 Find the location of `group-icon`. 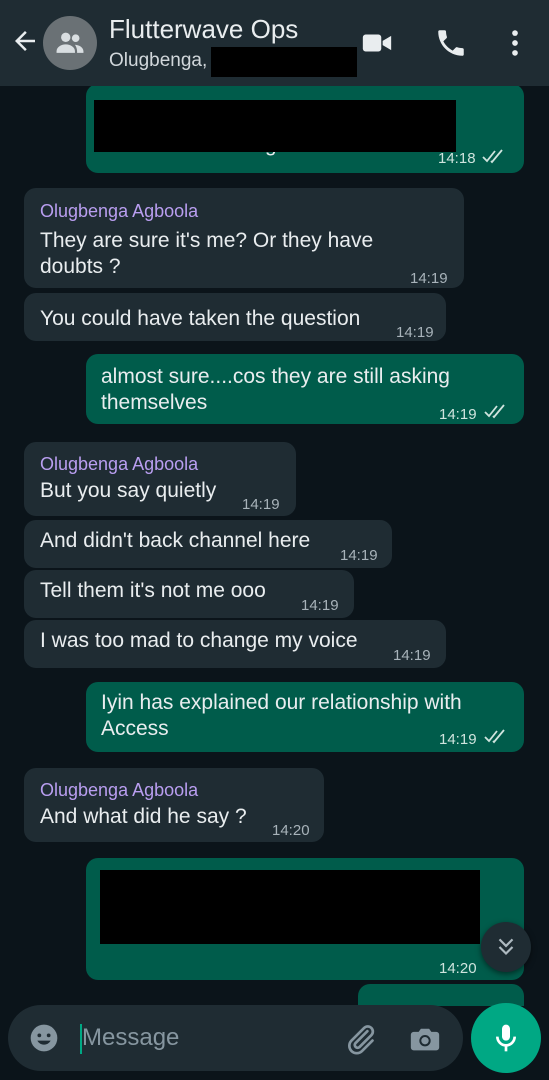

group-icon is located at coordinates (70, 42).